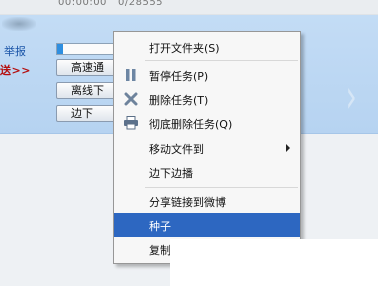  I want to click on right-chevron-icon: ›, so click(350, 96).